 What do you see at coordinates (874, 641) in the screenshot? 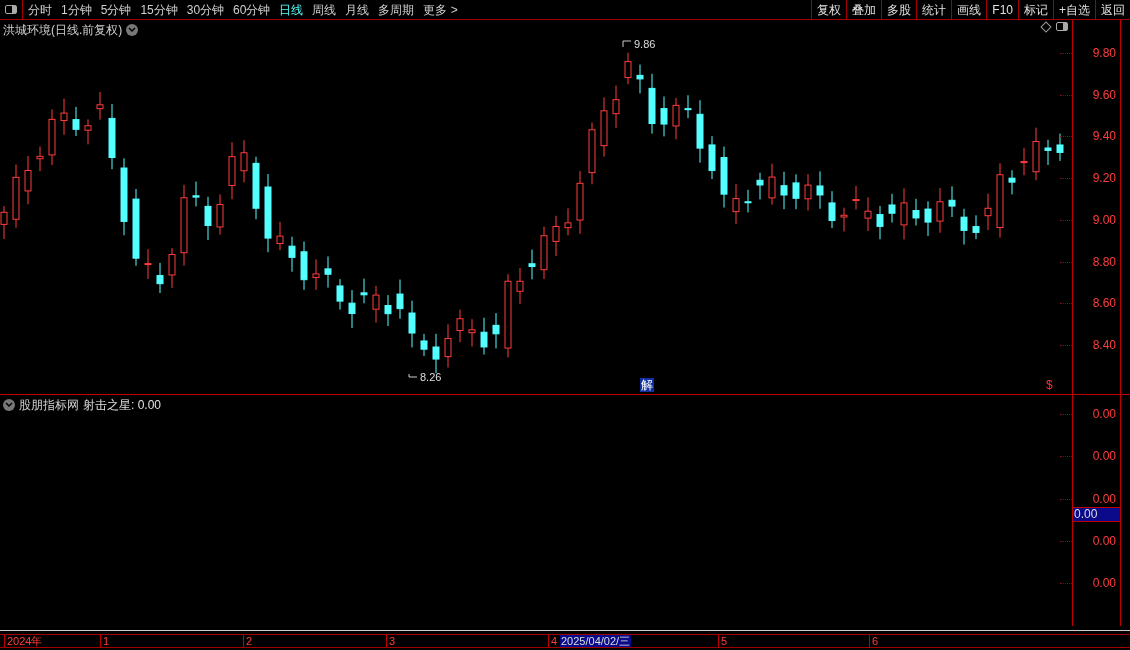
I see `time-axis-label: 6` at bounding box center [874, 641].